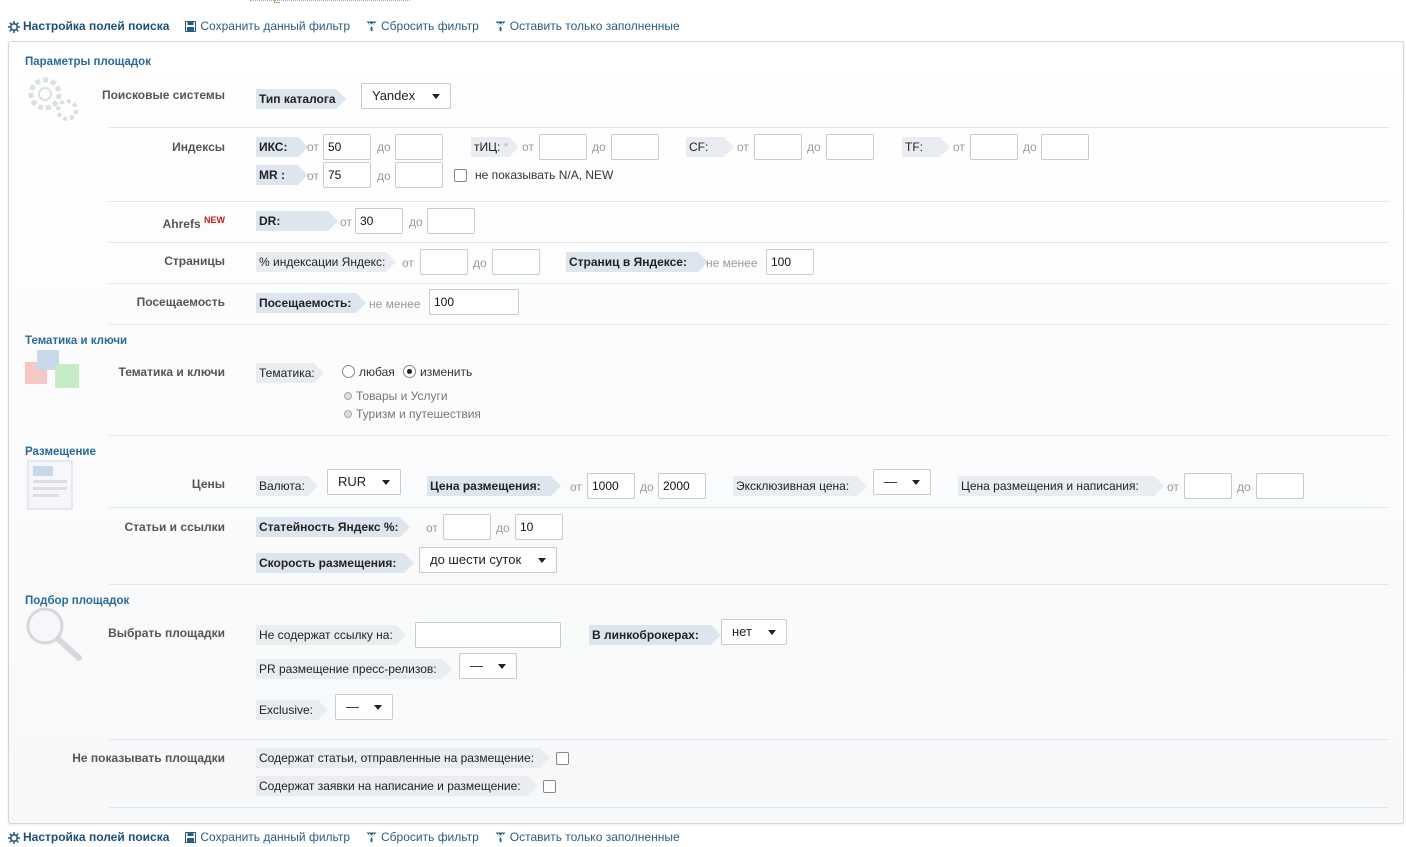 This screenshot has height=847, width=1406. What do you see at coordinates (379, 221) in the screenshot?
I see `dr-from-input` at bounding box center [379, 221].